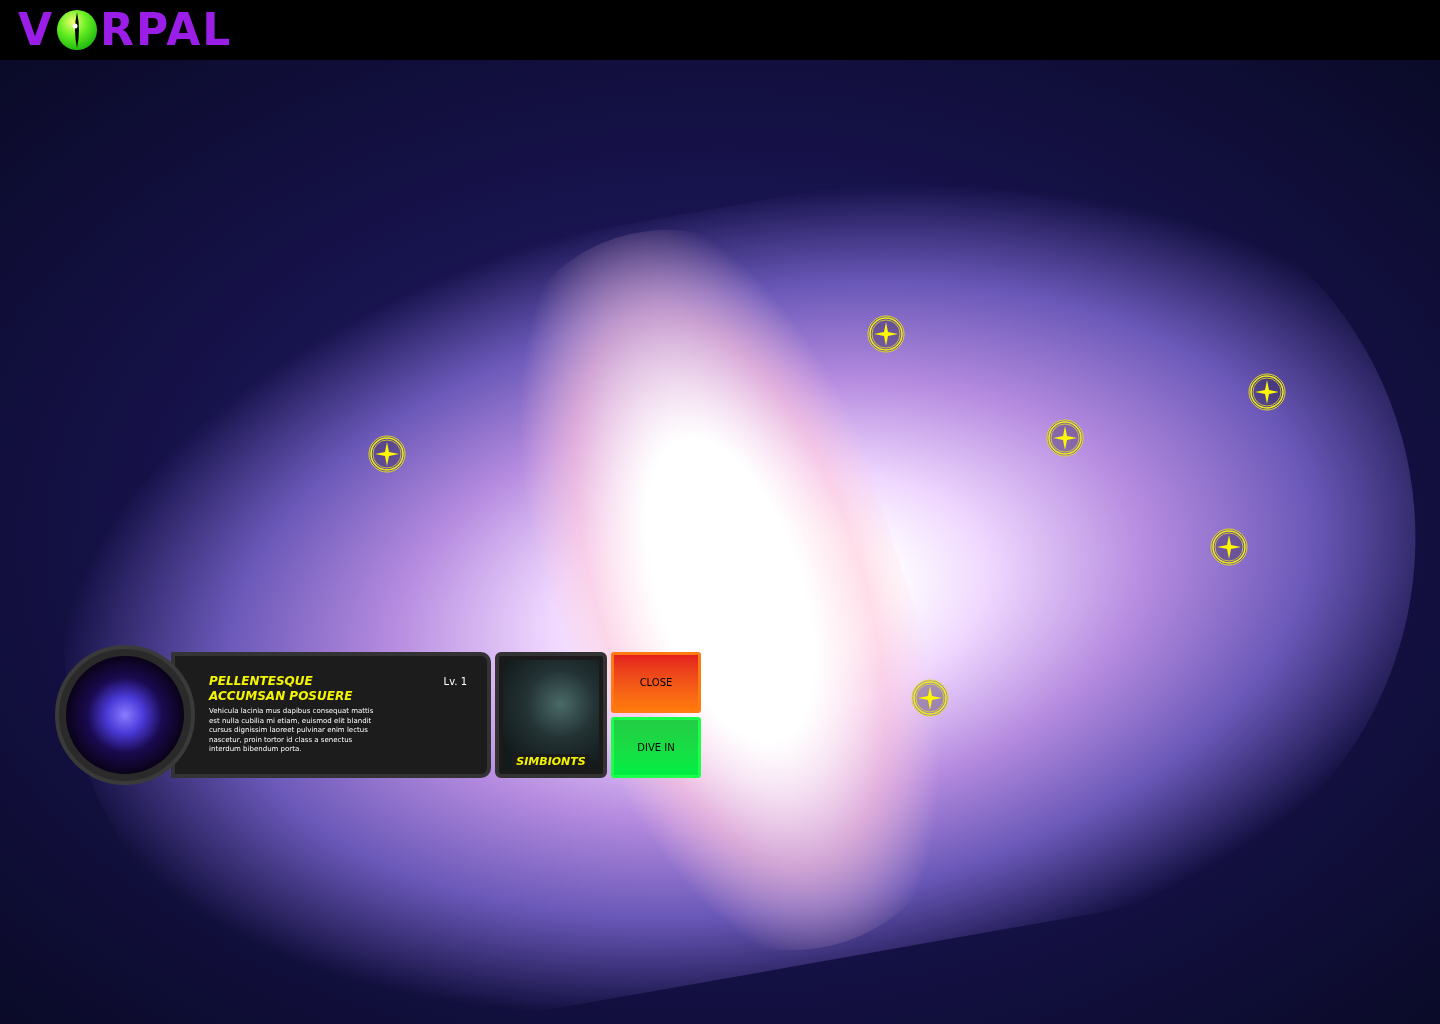 The height and width of the screenshot is (1024, 1440). I want to click on eye-icon, so click(77, 30).